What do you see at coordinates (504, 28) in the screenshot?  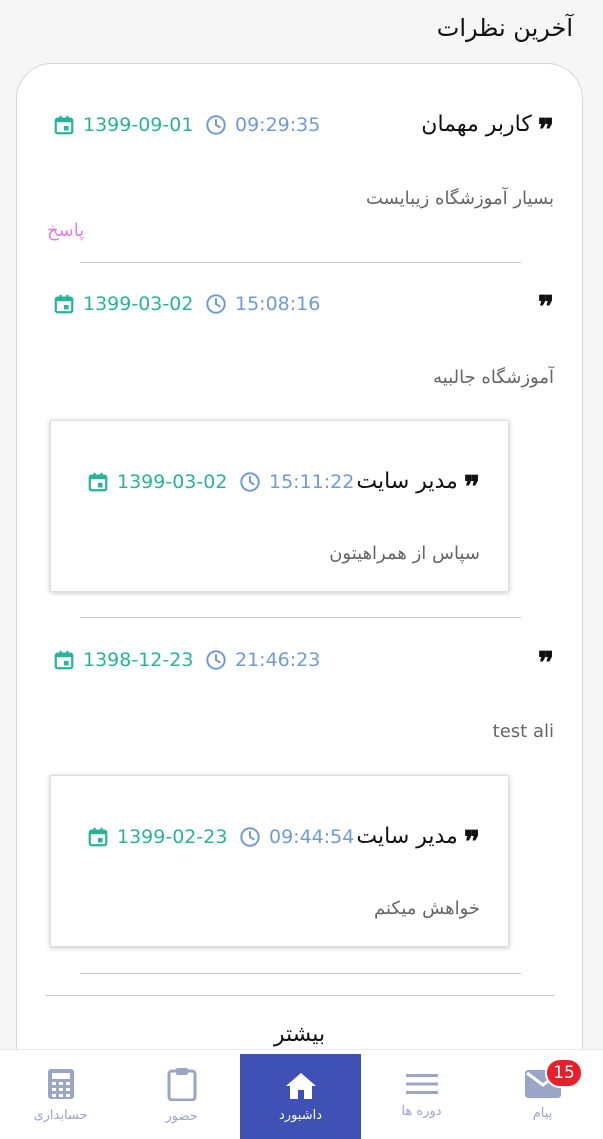 I see `page-title: آخرین نظرات` at bounding box center [504, 28].